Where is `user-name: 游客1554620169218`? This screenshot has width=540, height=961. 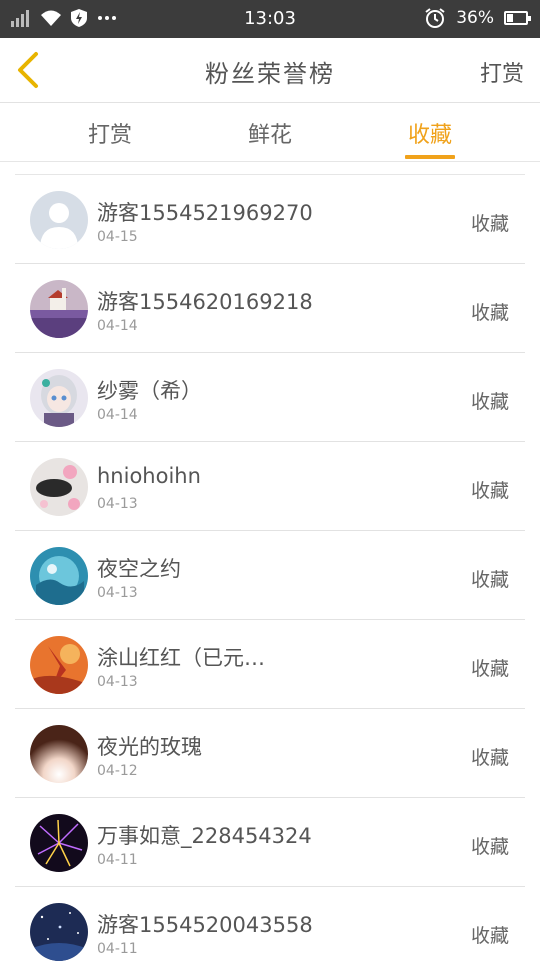 user-name: 游客1554620169218 is located at coordinates (205, 302).